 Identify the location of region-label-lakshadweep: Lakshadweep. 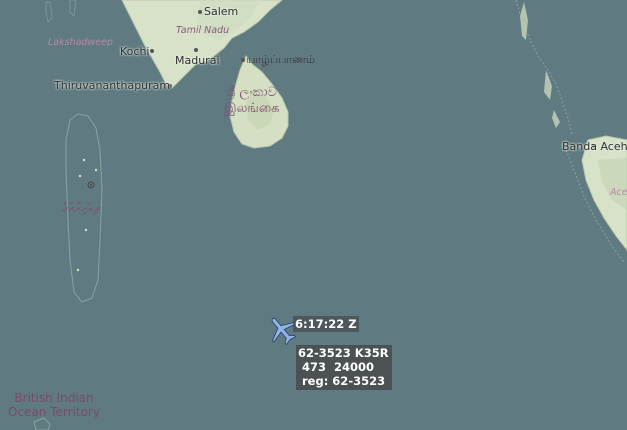
(80, 42).